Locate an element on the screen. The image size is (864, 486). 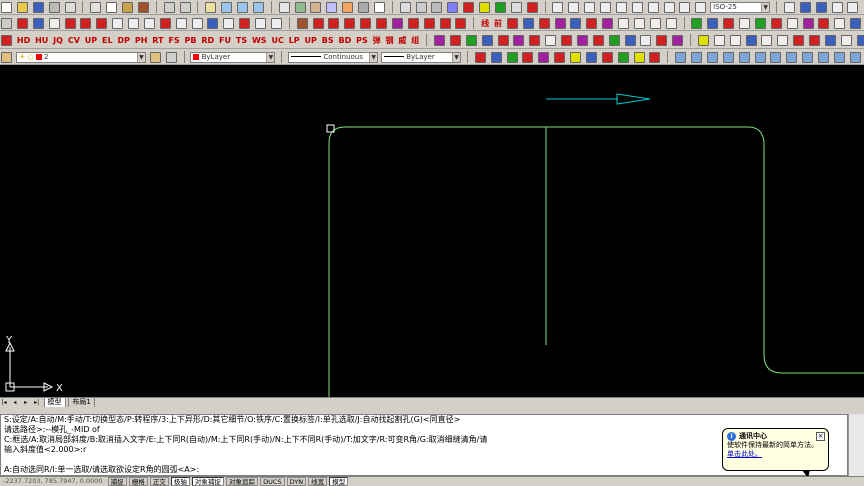
dimstyle-select: ISO-25 ▼ is located at coordinates (740, 7).